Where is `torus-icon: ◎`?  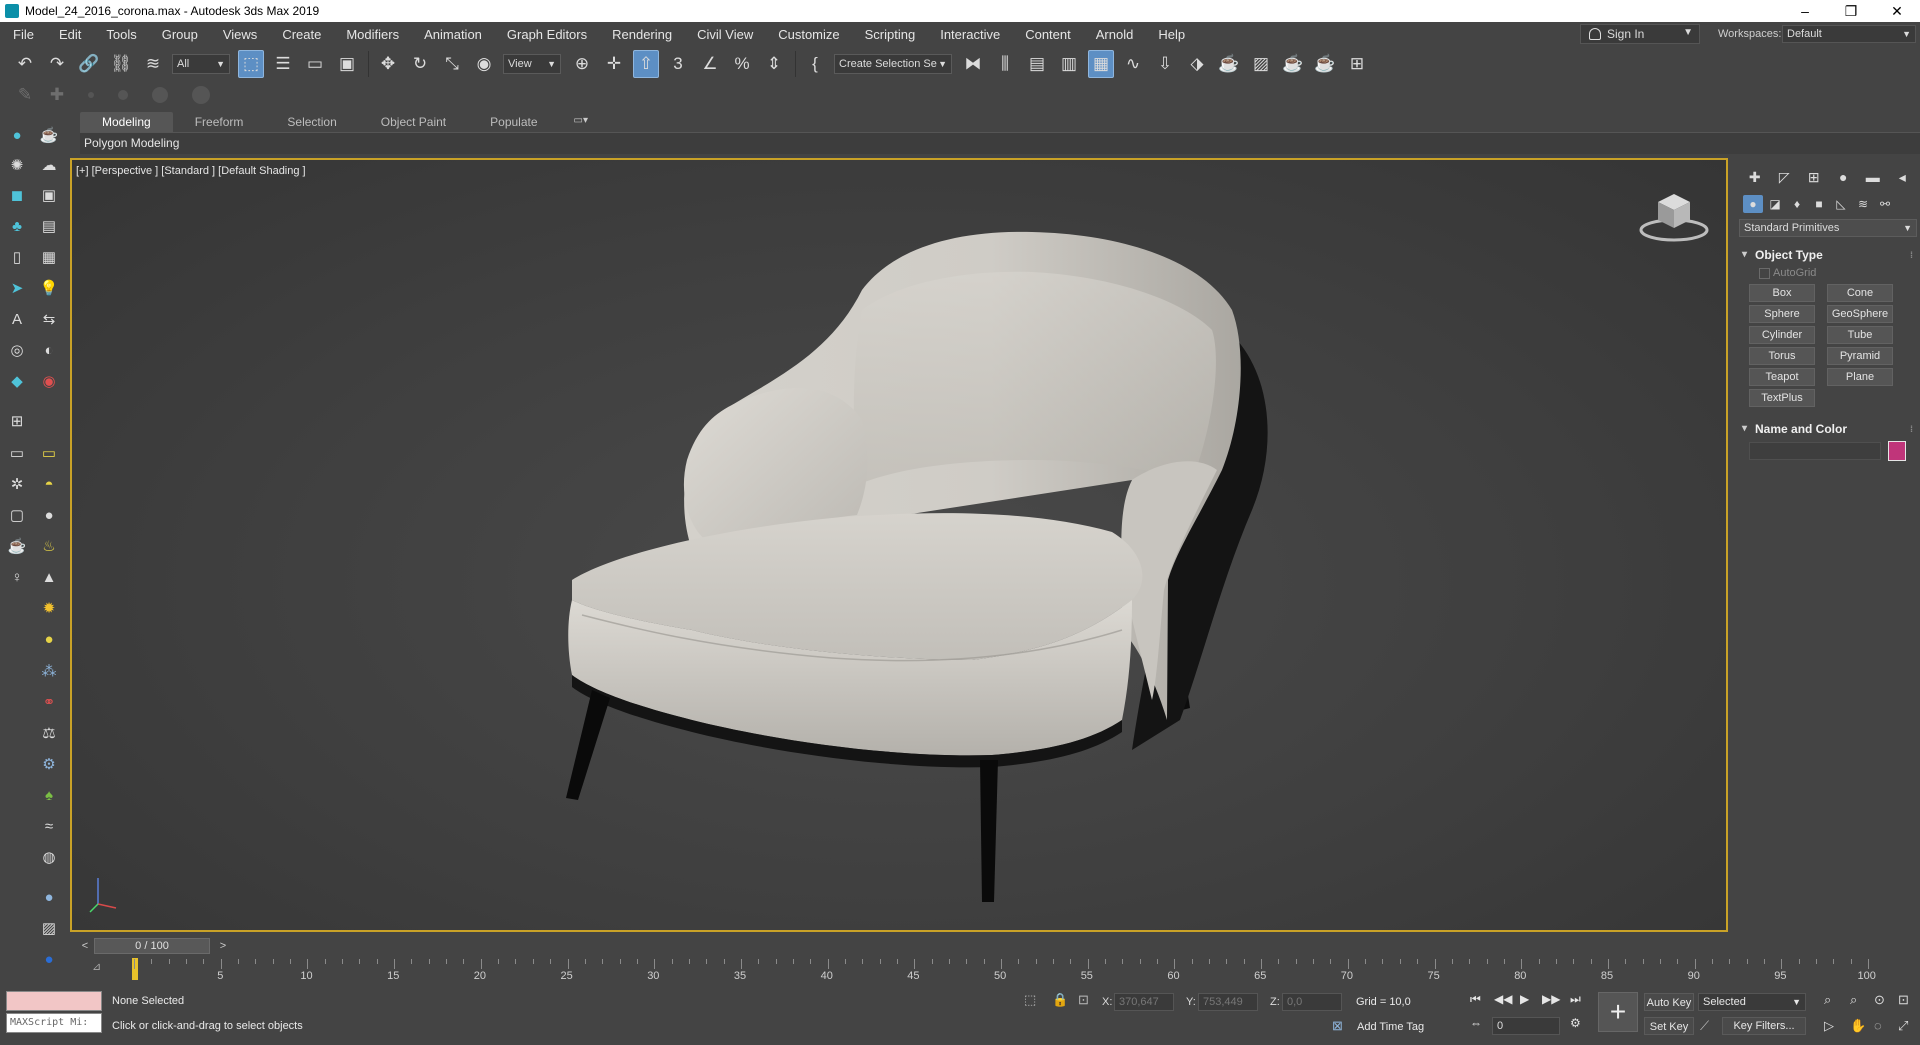 torus-icon: ◎ is located at coordinates (17, 350).